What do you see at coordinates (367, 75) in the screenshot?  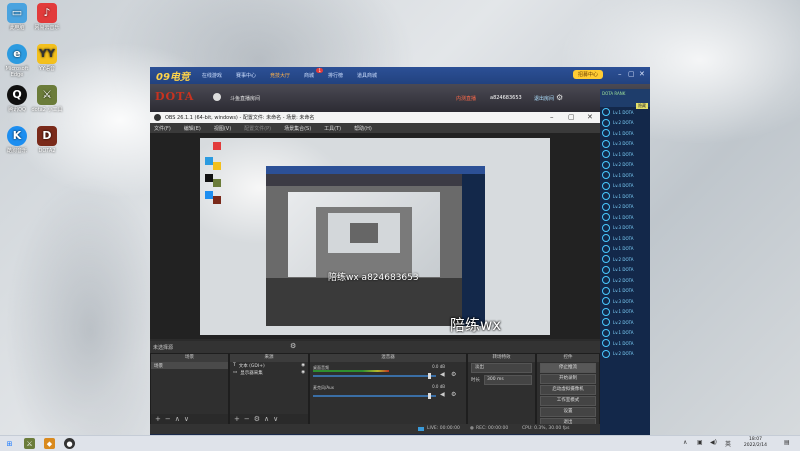 I see `client-tab: 道具商城` at bounding box center [367, 75].